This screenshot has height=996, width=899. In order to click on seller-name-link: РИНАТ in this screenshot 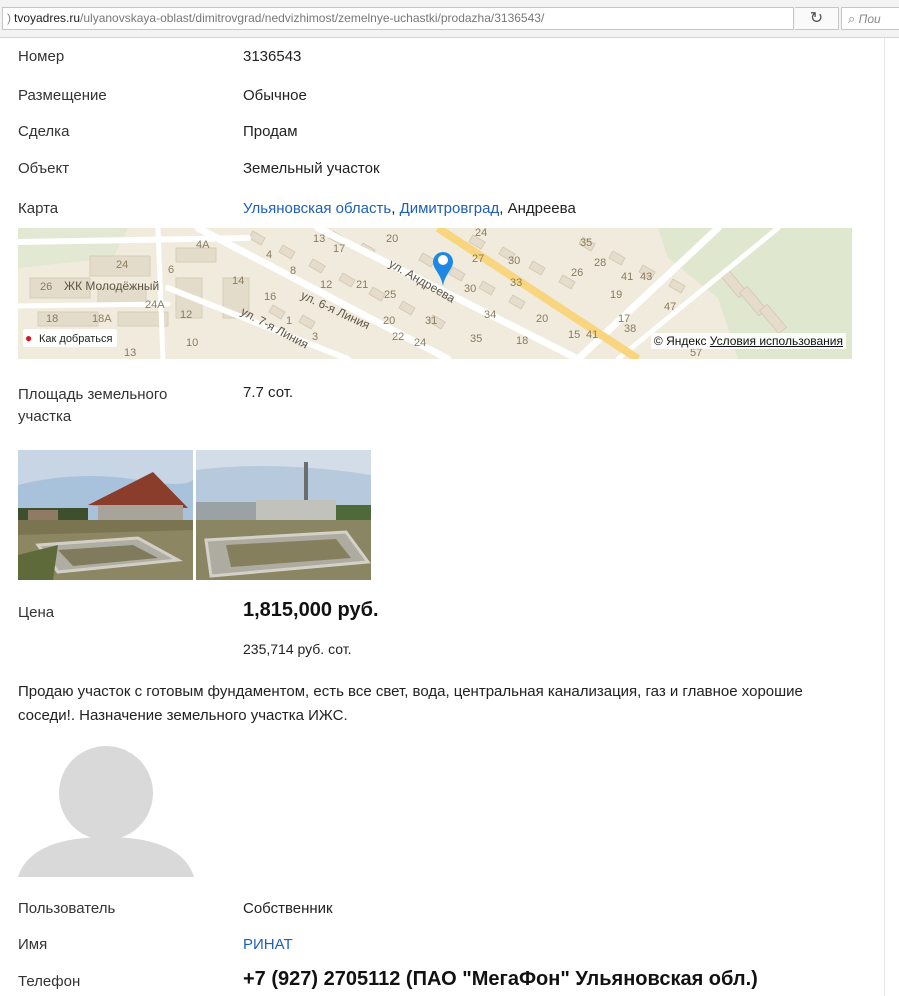, I will do `click(268, 944)`.